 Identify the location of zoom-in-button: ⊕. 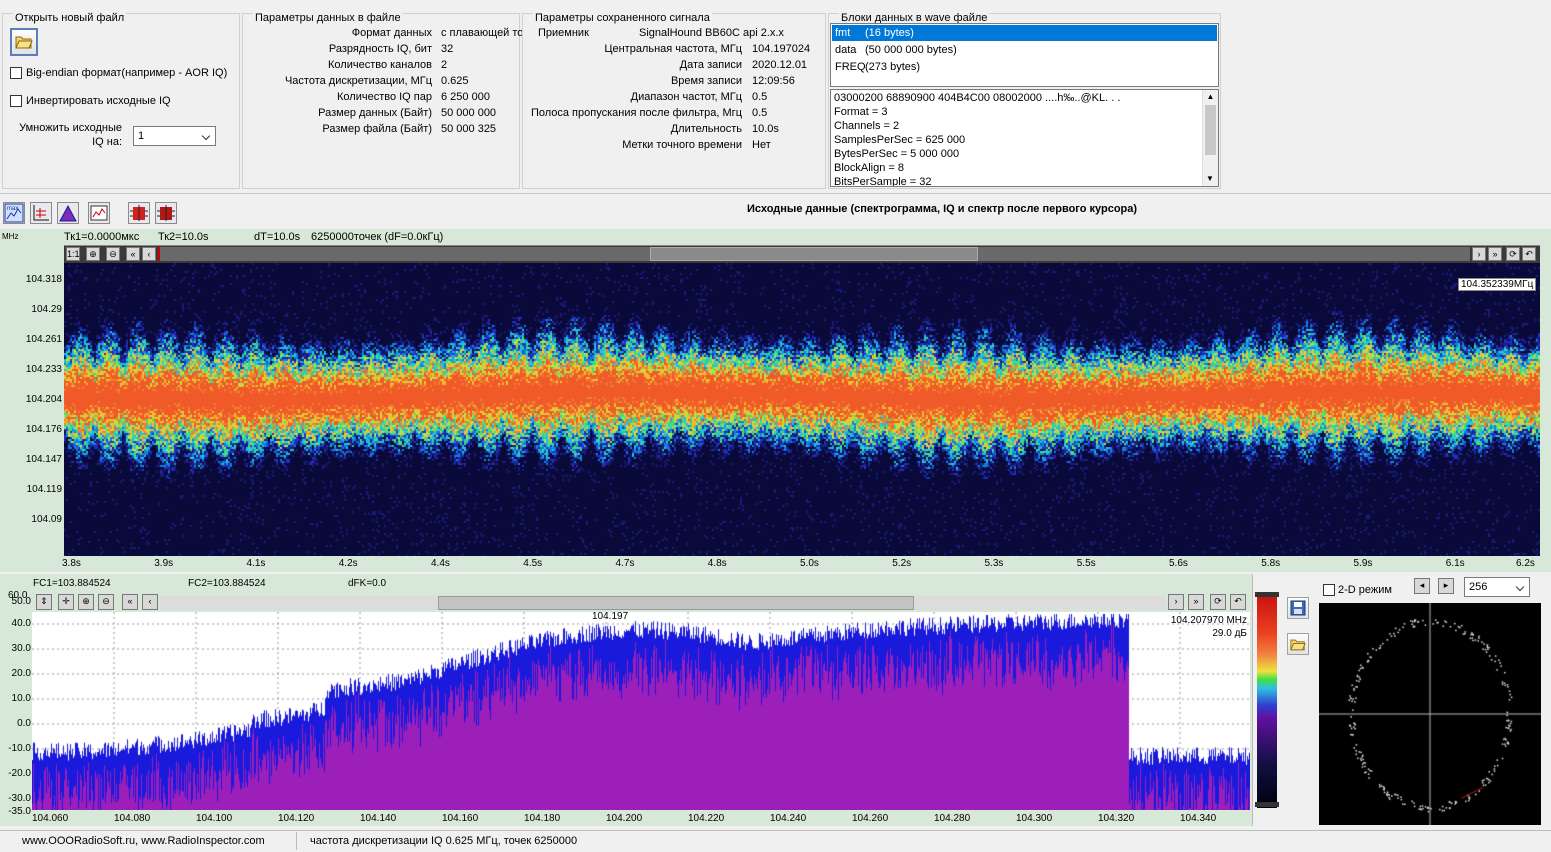
(93, 254).